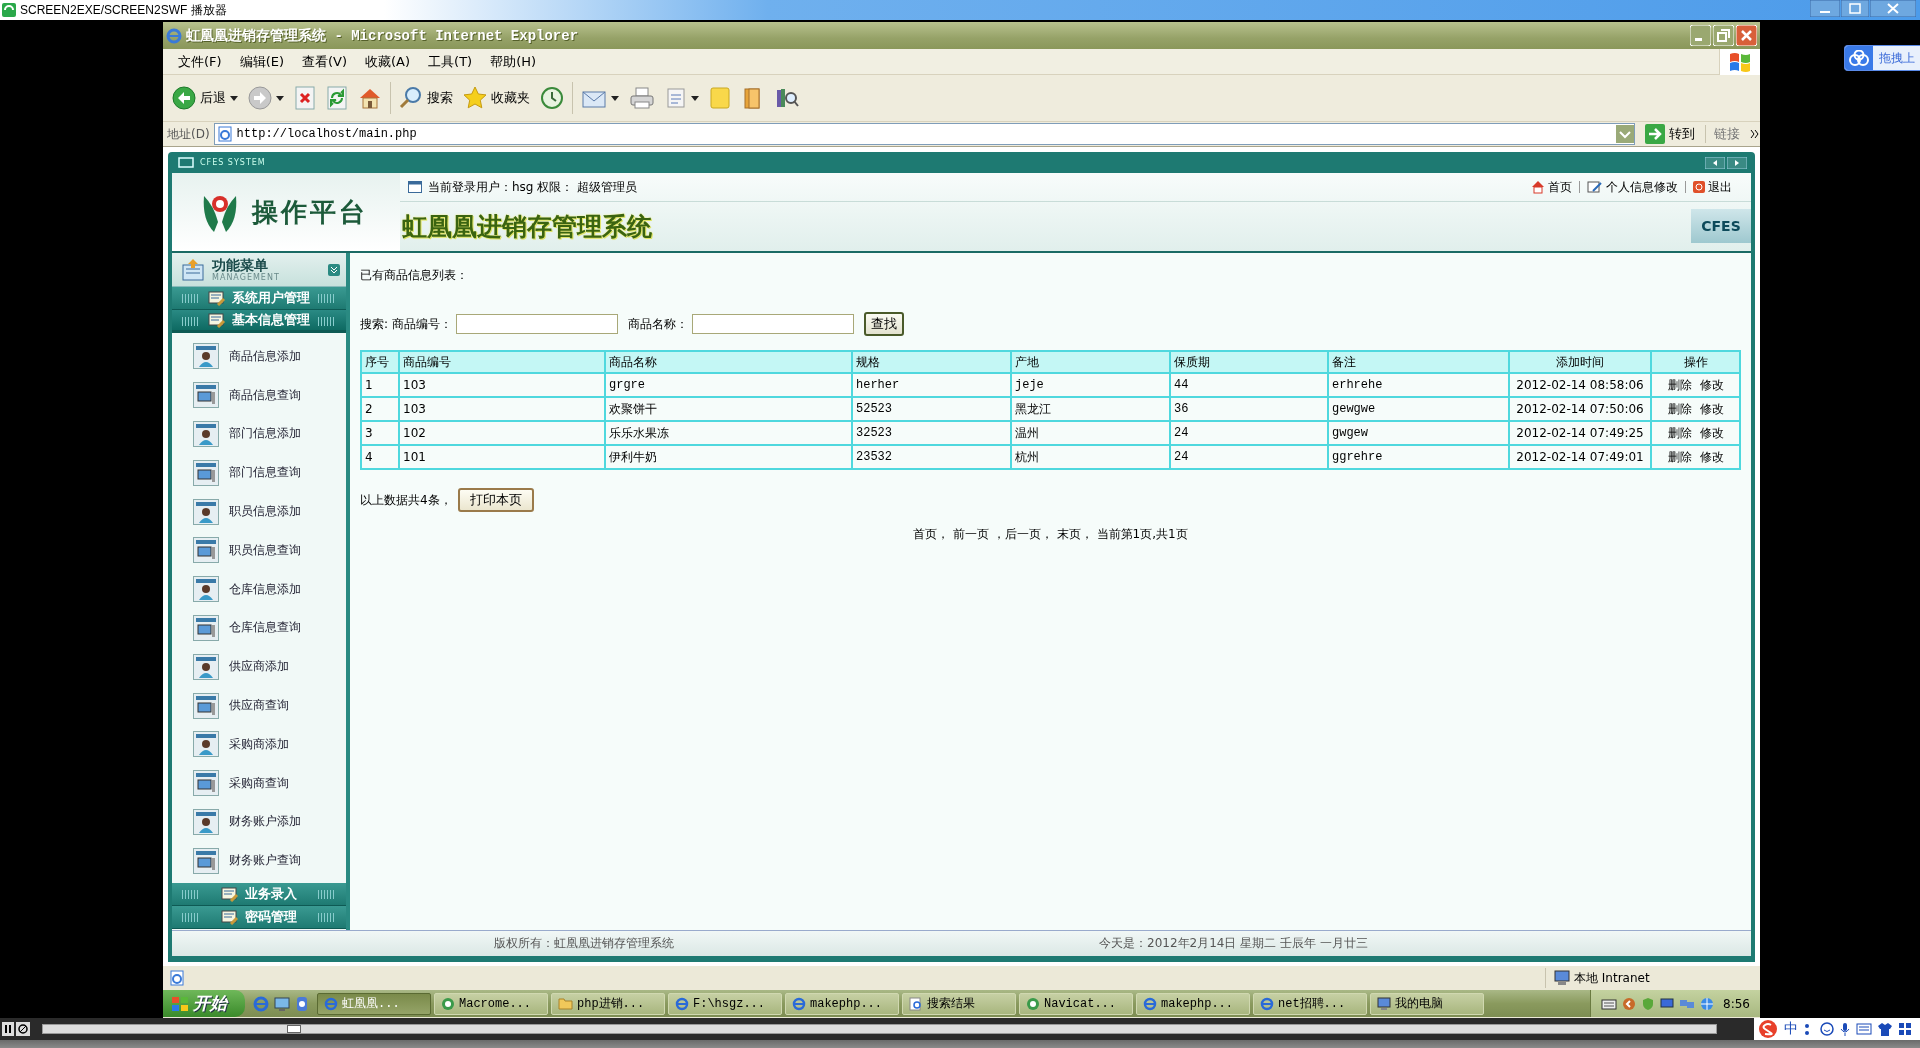  What do you see at coordinates (261, 61) in the screenshot?
I see `menu-item: 编辑(E)` at bounding box center [261, 61].